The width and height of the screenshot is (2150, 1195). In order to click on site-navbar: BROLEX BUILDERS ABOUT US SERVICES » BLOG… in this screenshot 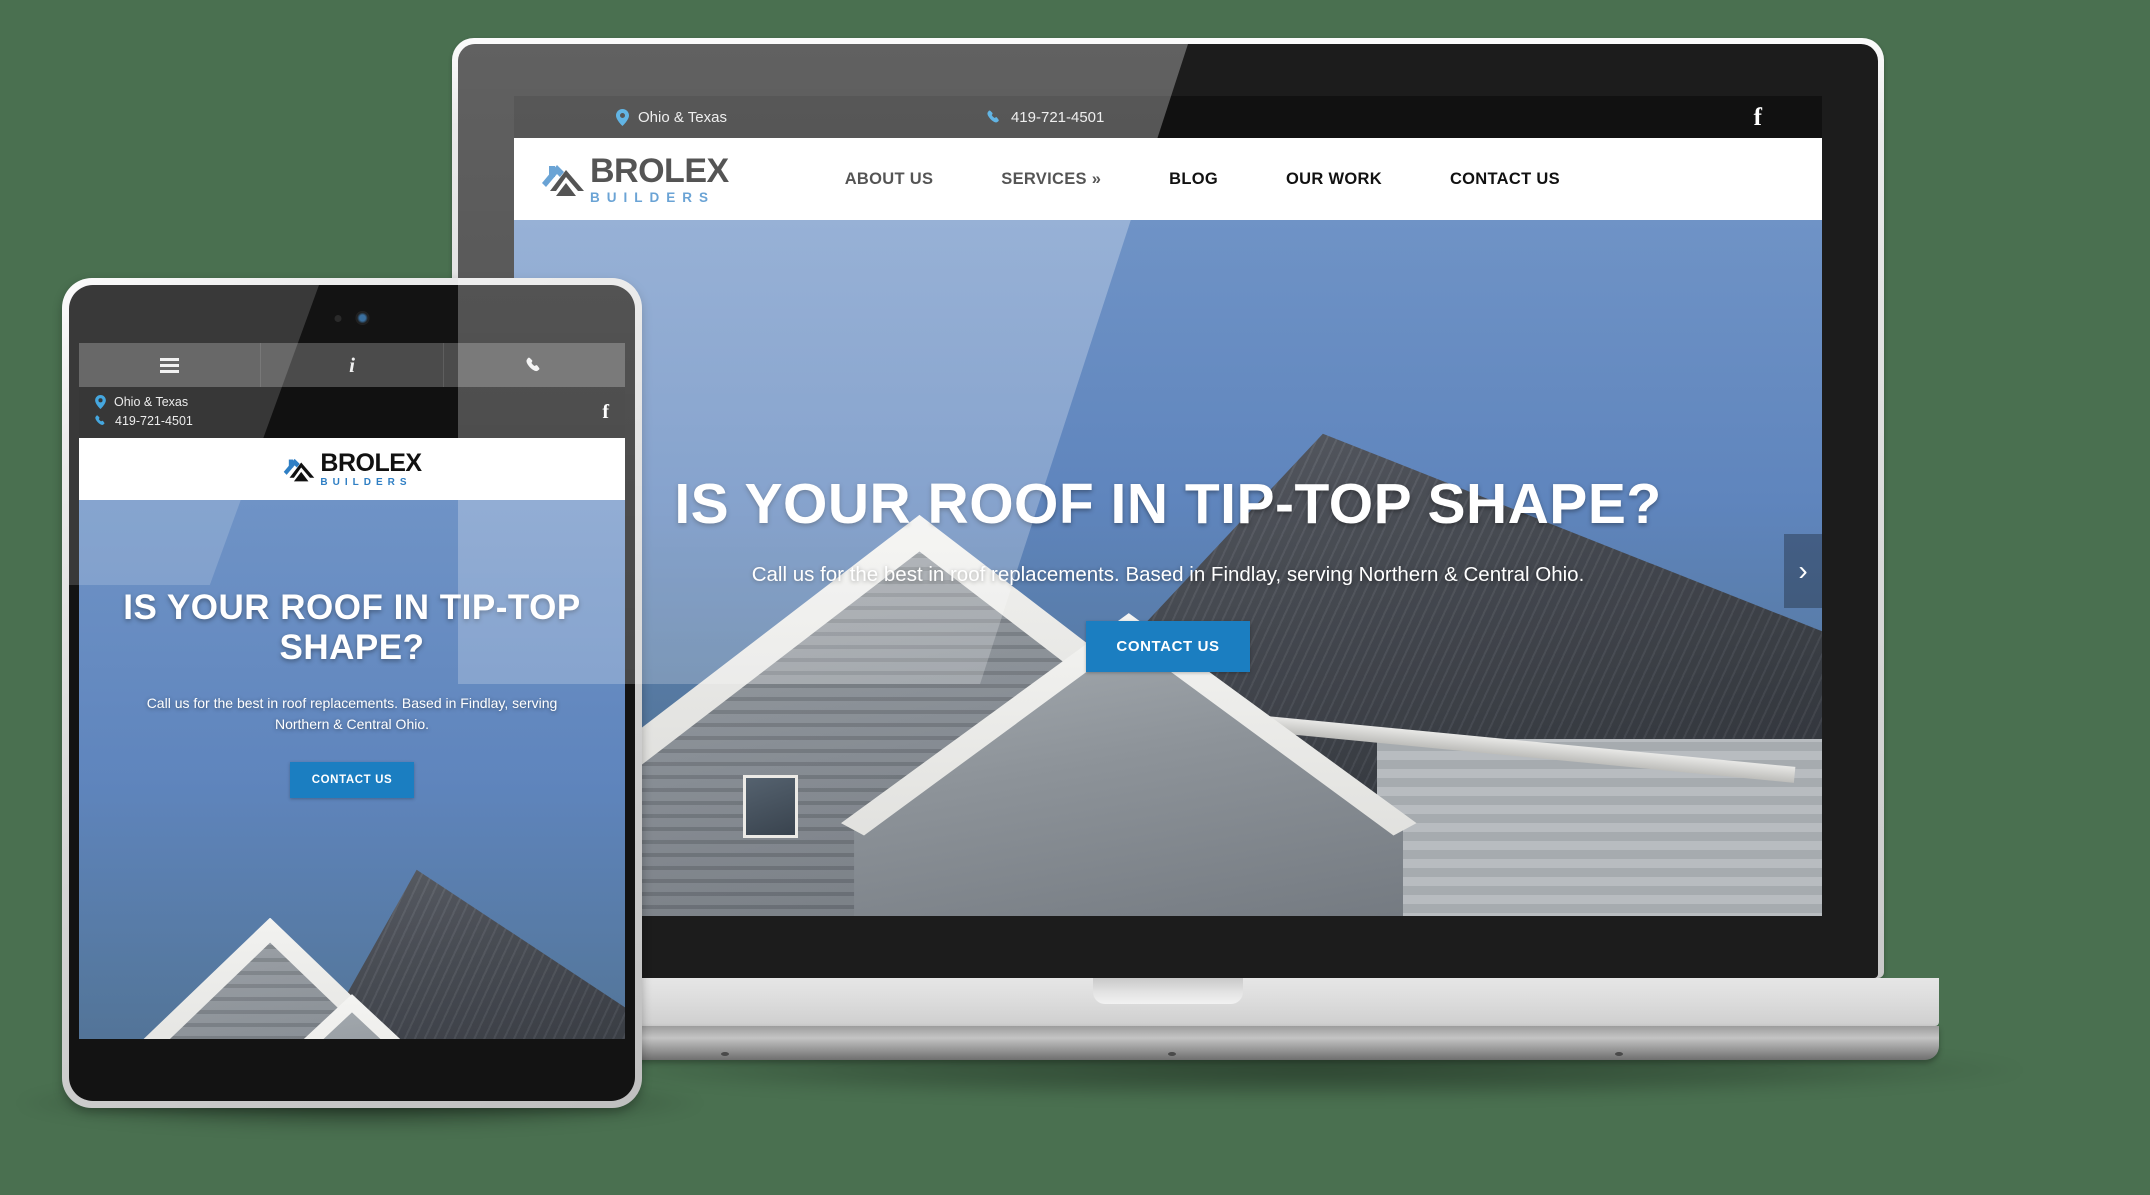, I will do `click(1168, 179)`.